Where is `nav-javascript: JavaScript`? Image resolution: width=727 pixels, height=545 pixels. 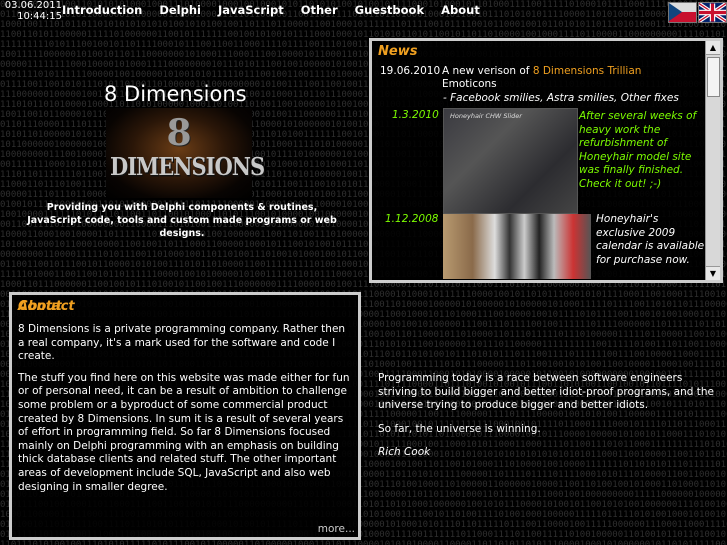 nav-javascript: JavaScript is located at coordinates (251, 10).